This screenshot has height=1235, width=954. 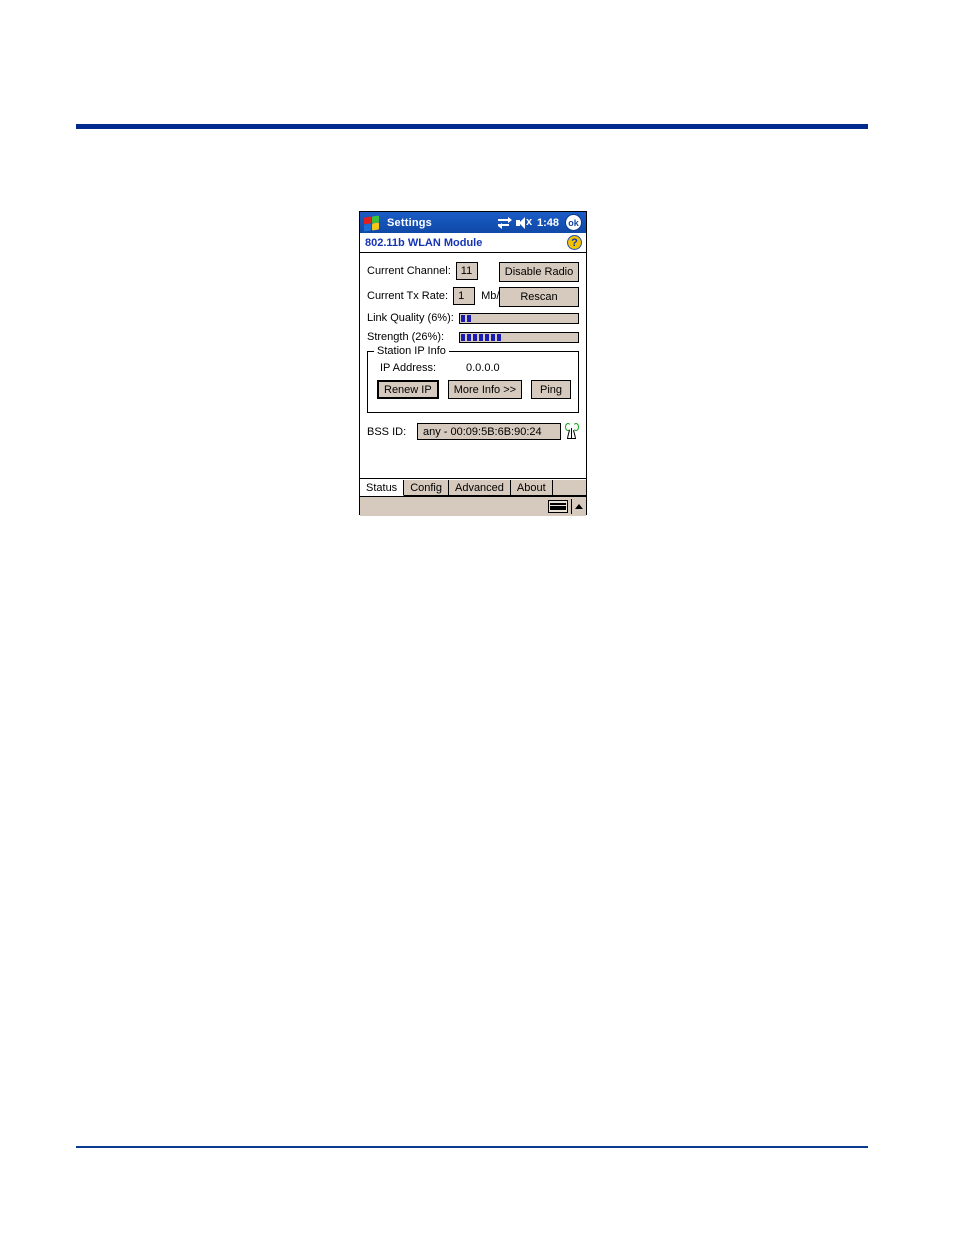 What do you see at coordinates (464, 296) in the screenshot?
I see `current-tx-rate-field: 1` at bounding box center [464, 296].